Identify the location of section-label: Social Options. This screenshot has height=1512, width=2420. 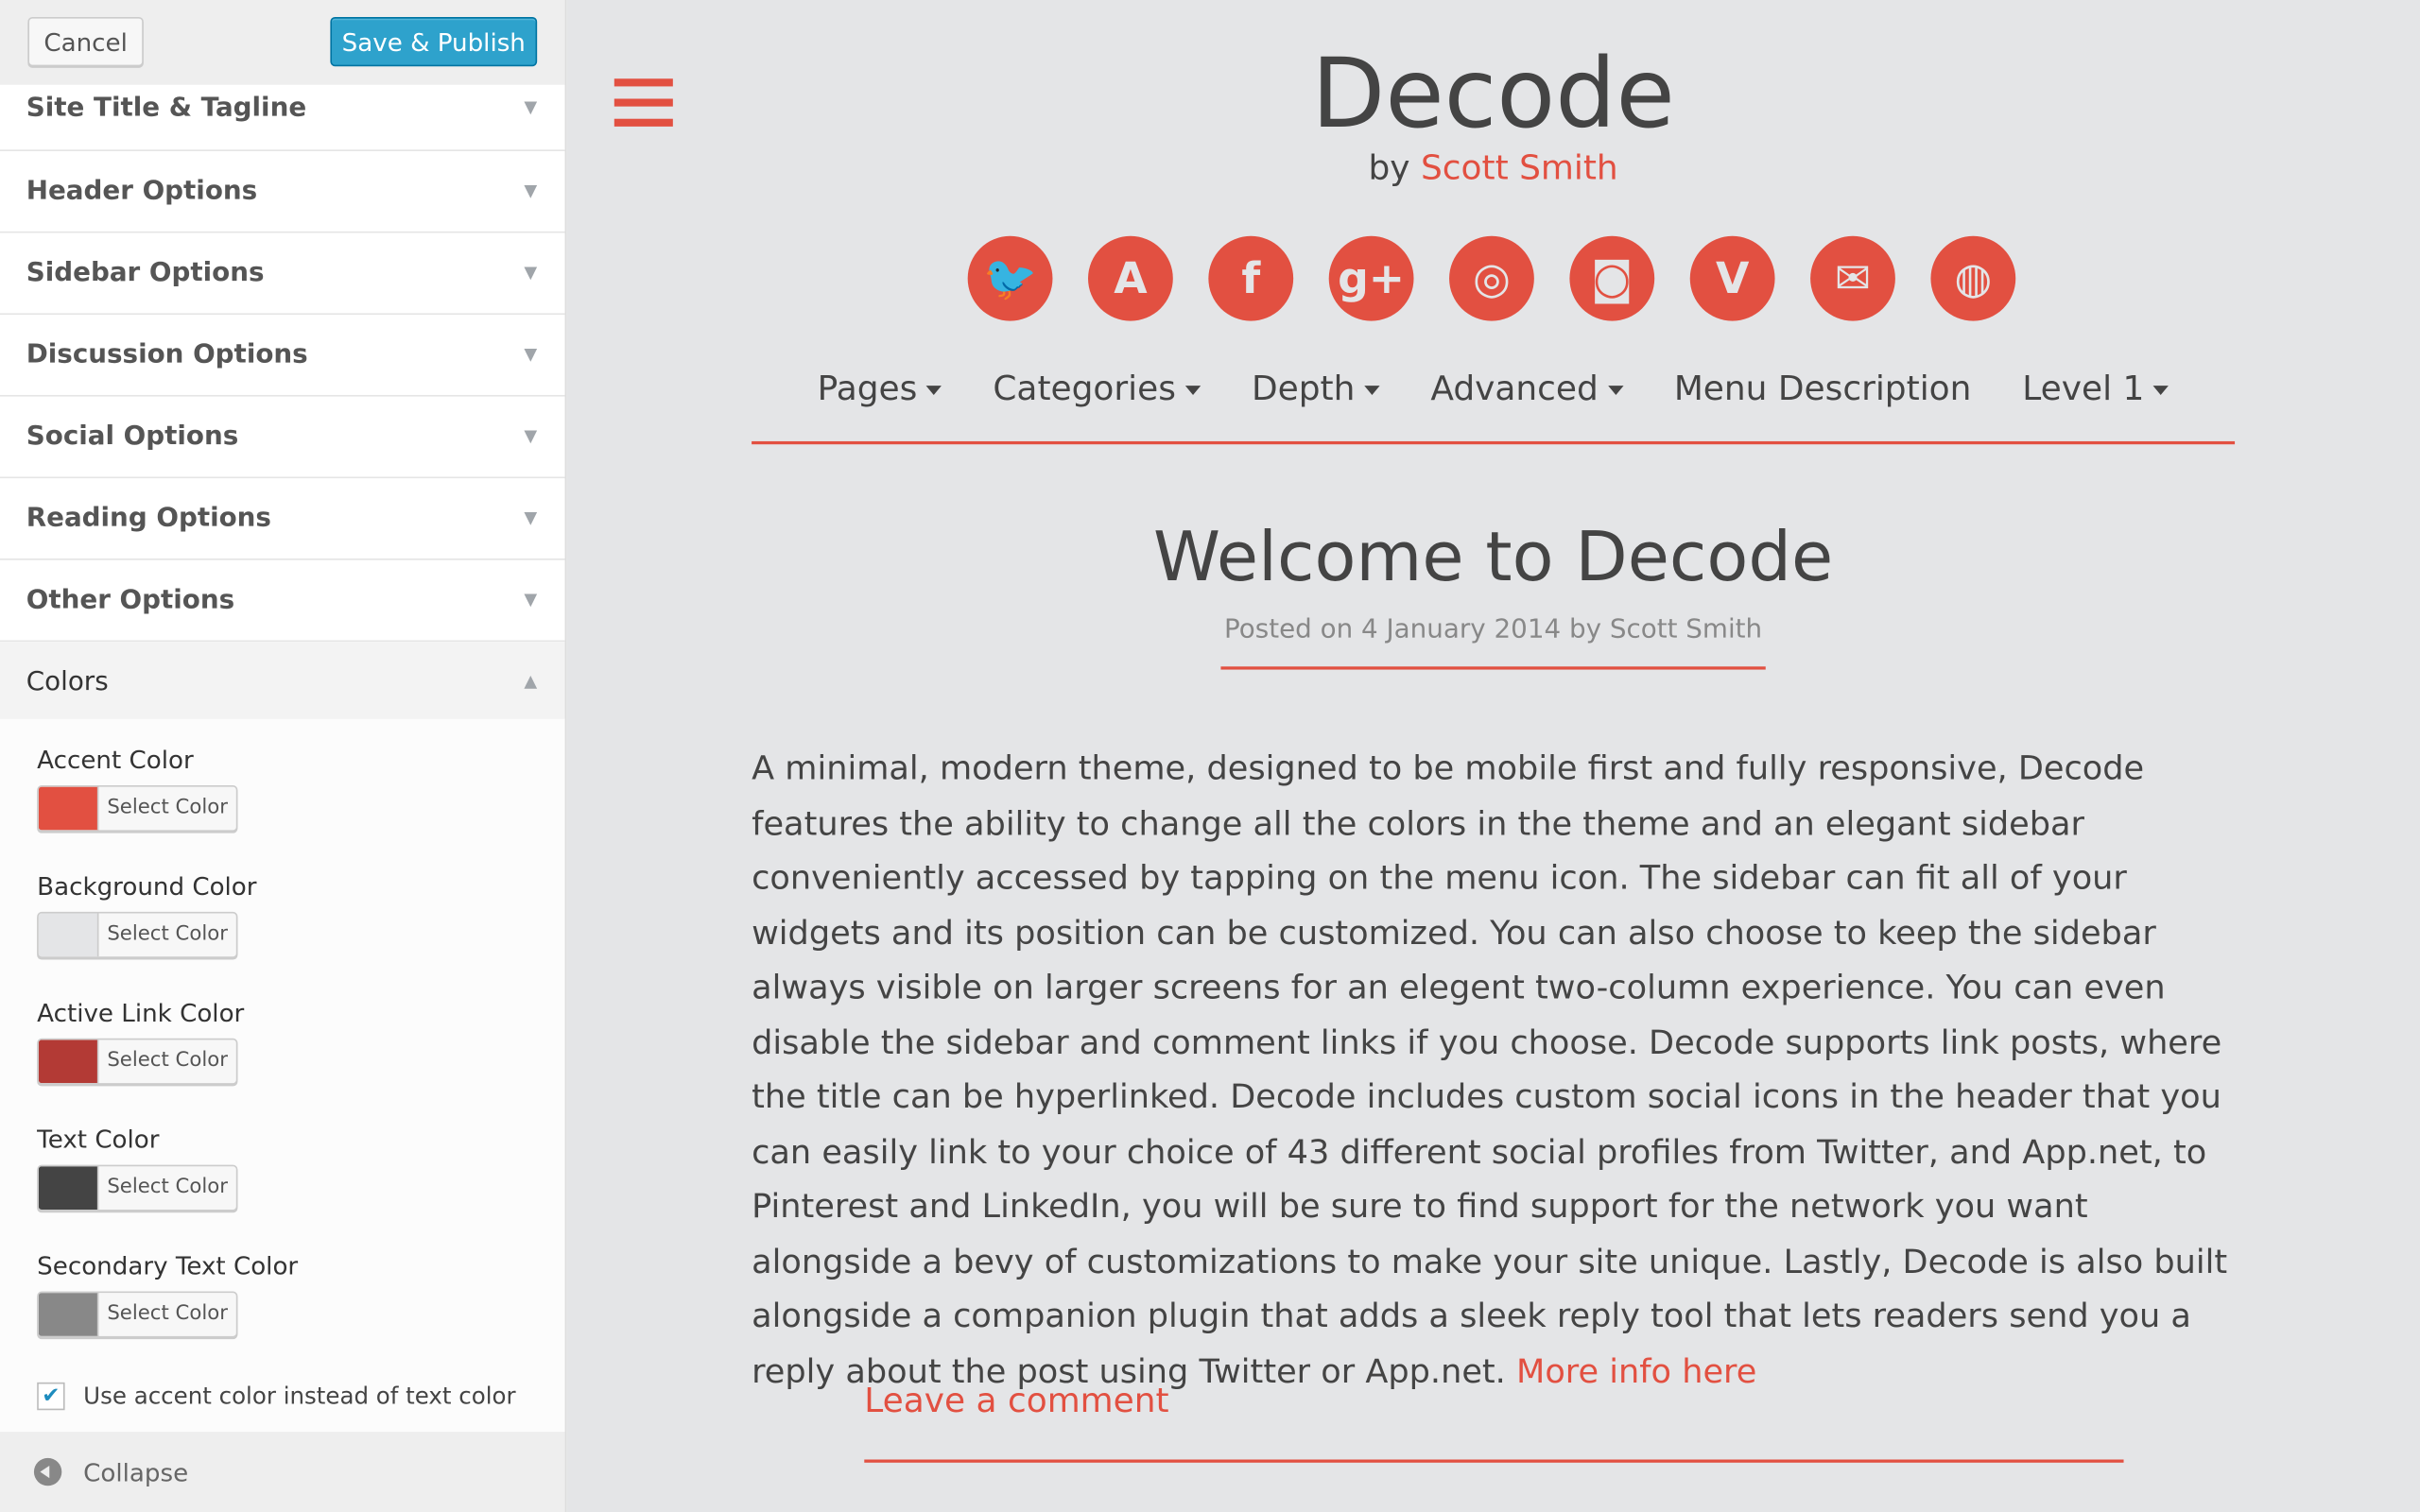
(132, 437).